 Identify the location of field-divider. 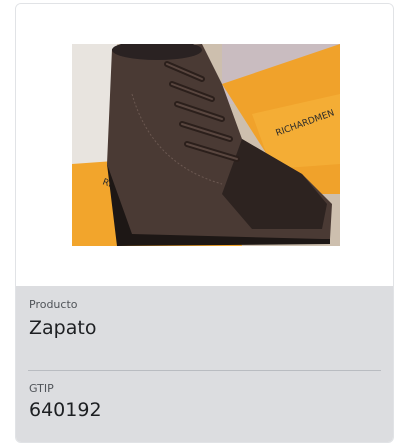
(204, 370).